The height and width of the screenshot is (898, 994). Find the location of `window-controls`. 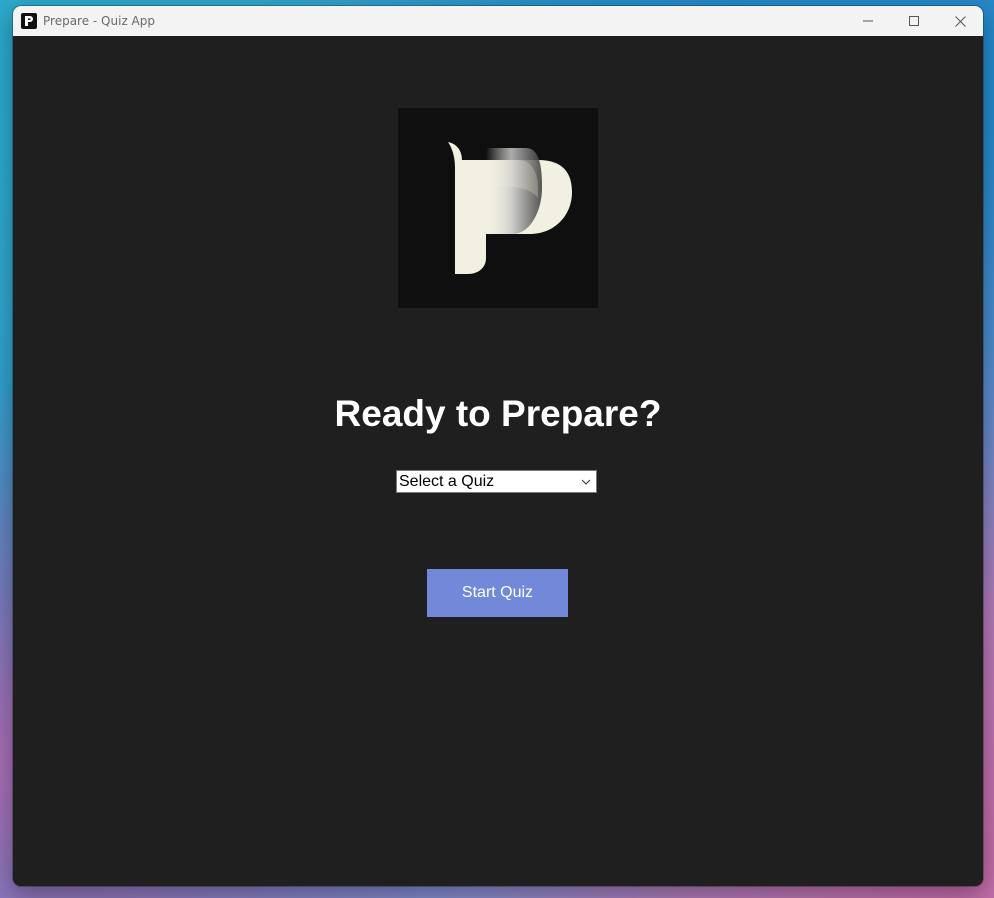

window-controls is located at coordinates (914, 21).